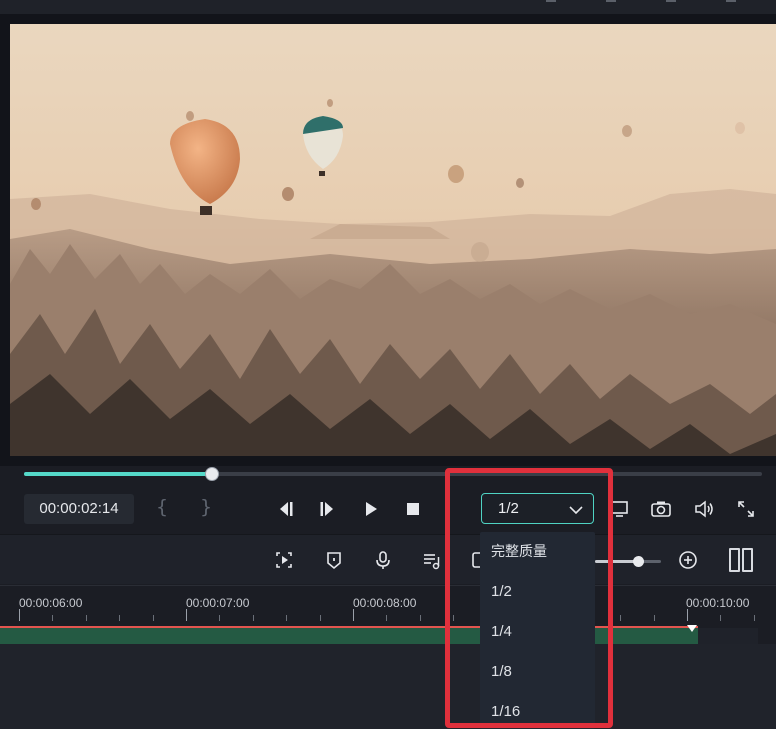 The width and height of the screenshot is (776, 729). I want to click on end-marker-icon, so click(692, 628).